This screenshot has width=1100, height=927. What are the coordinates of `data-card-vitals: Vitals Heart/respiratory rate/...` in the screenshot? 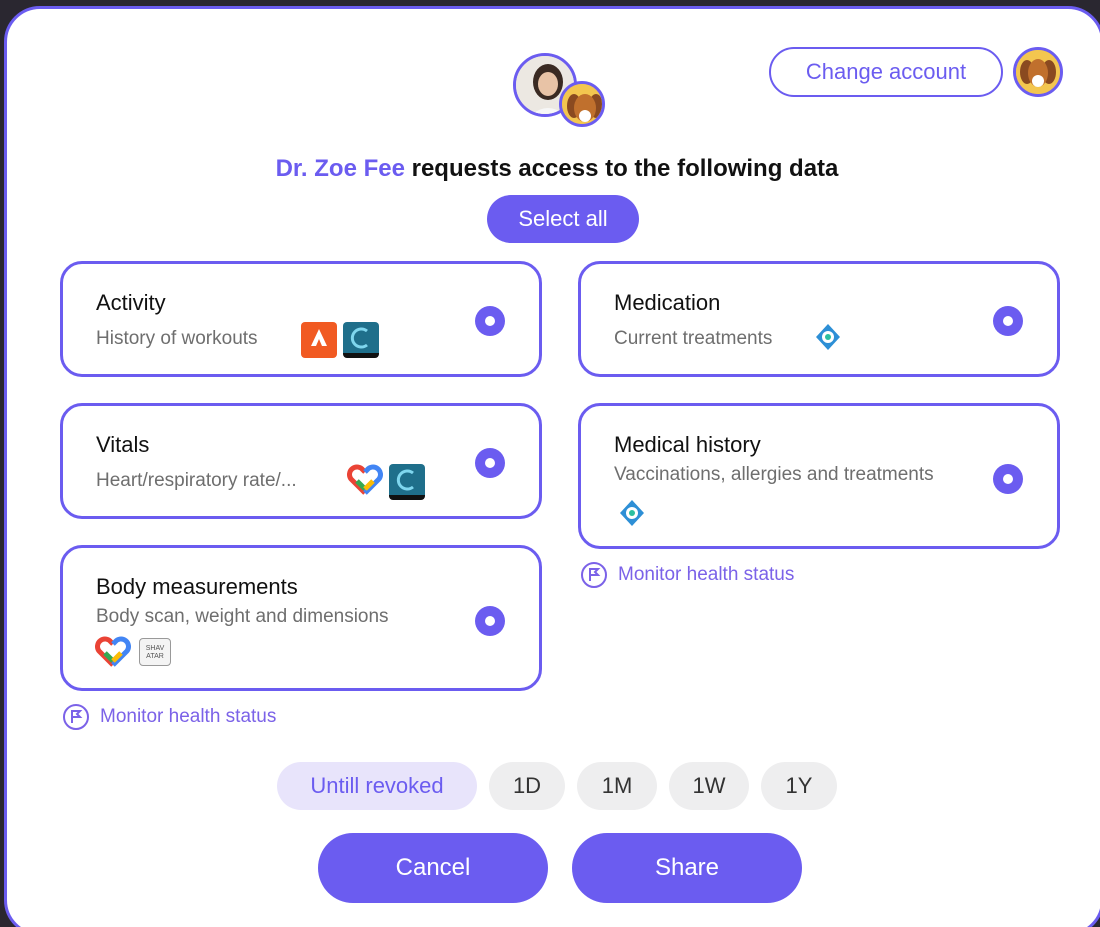 It's located at (301, 461).